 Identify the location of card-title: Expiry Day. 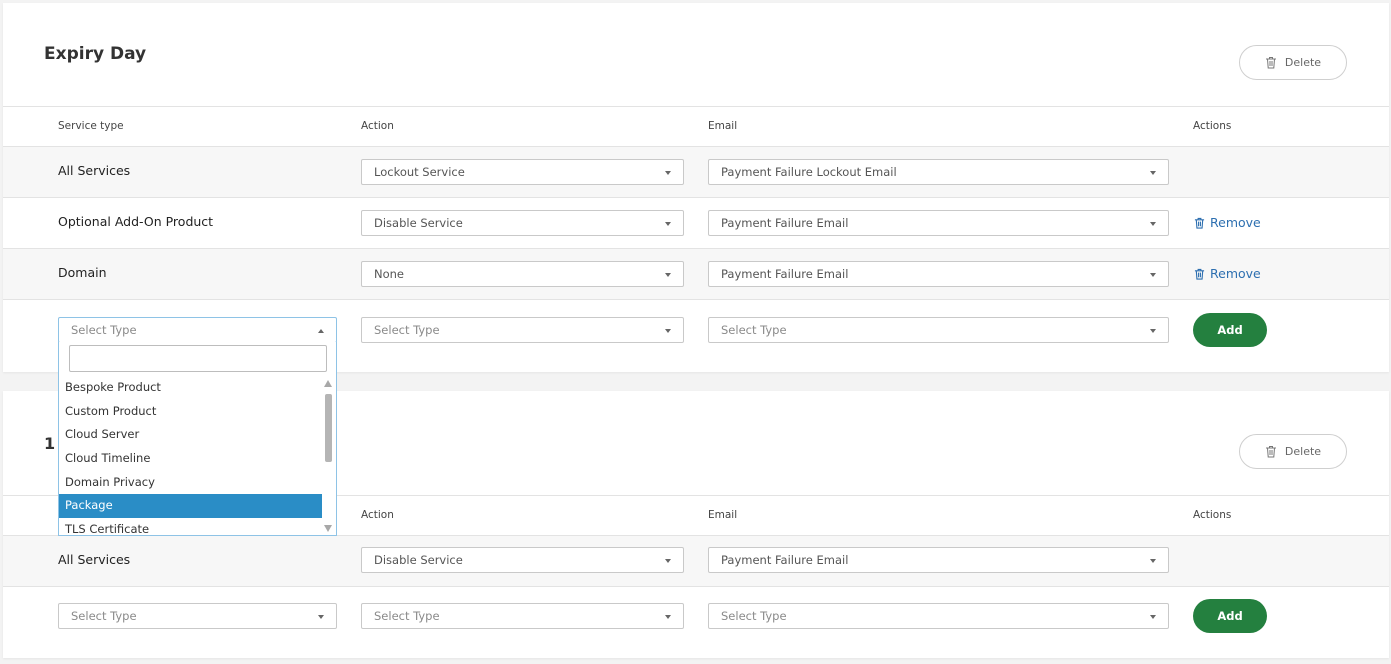
(95, 54).